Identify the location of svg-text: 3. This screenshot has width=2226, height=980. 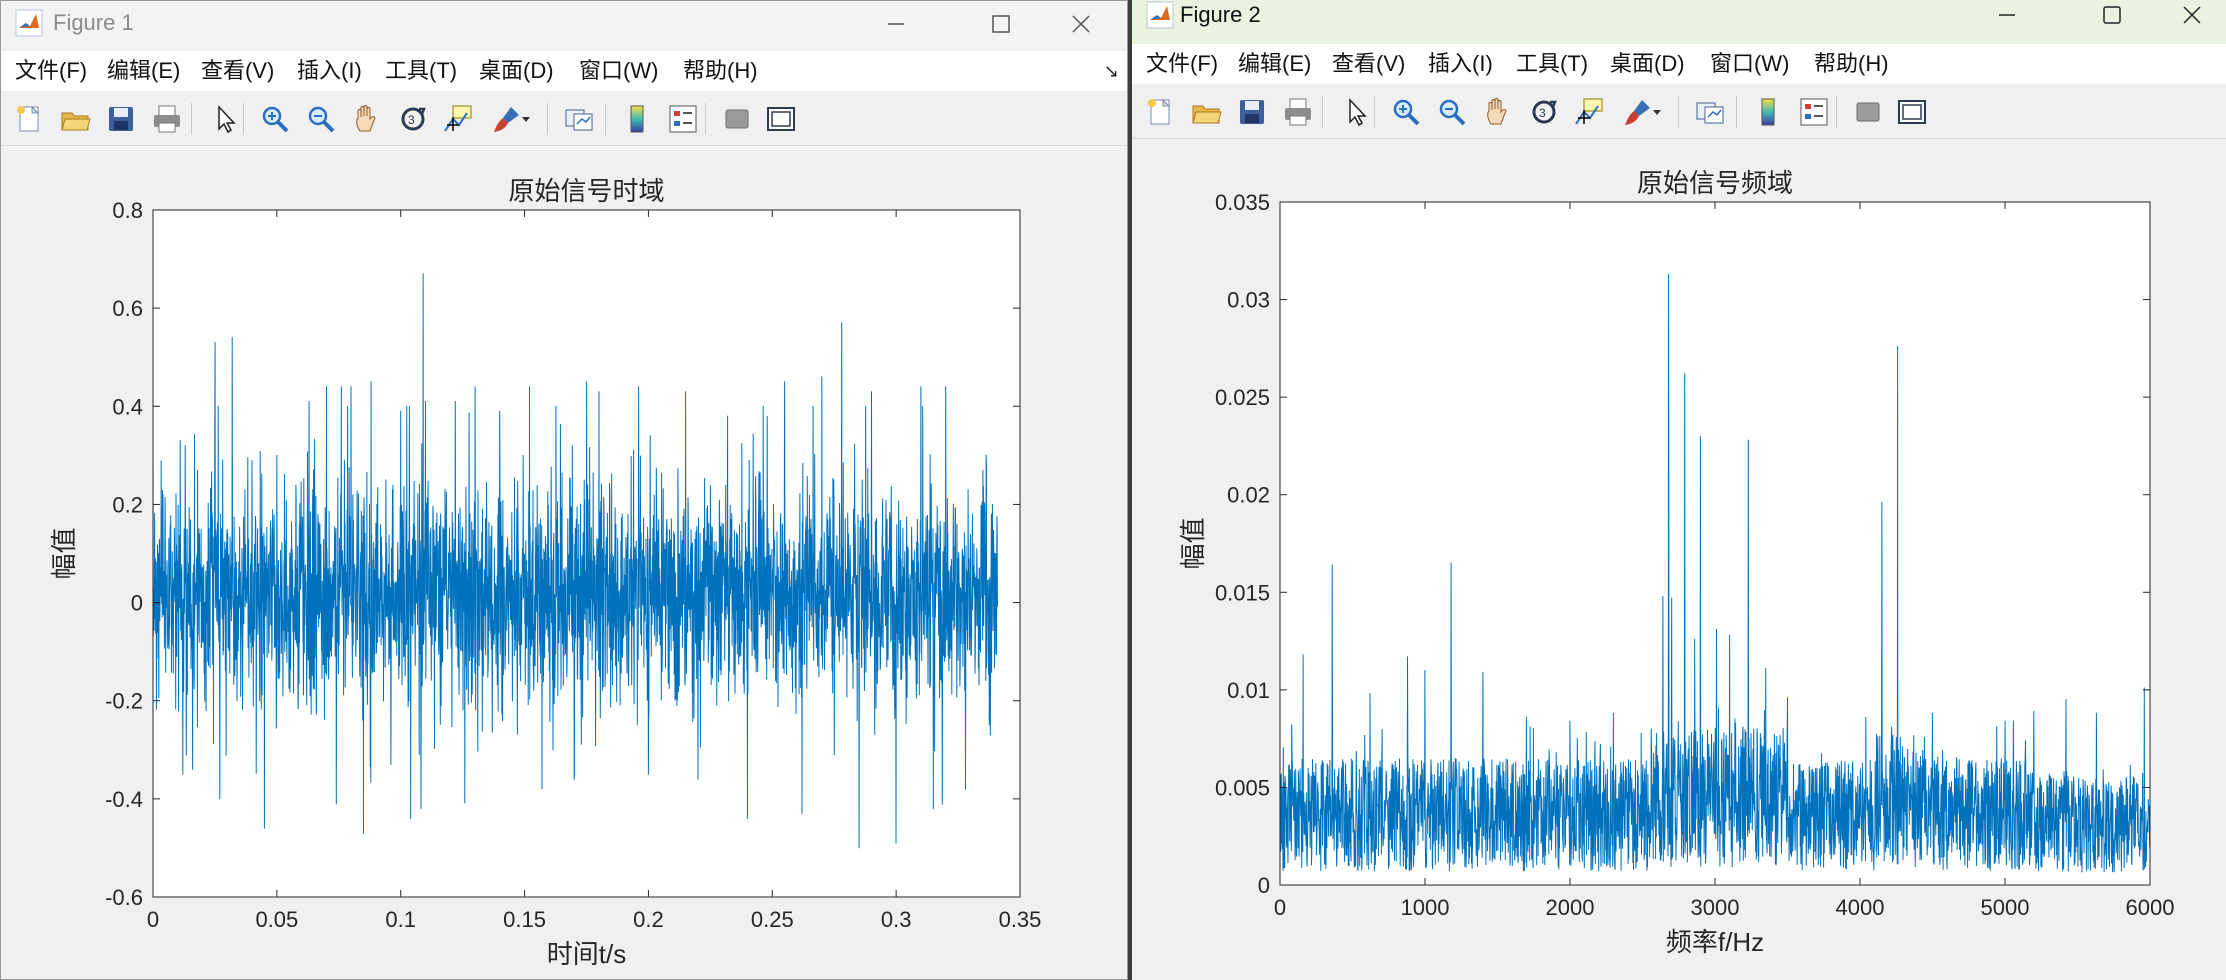
(1542, 113).